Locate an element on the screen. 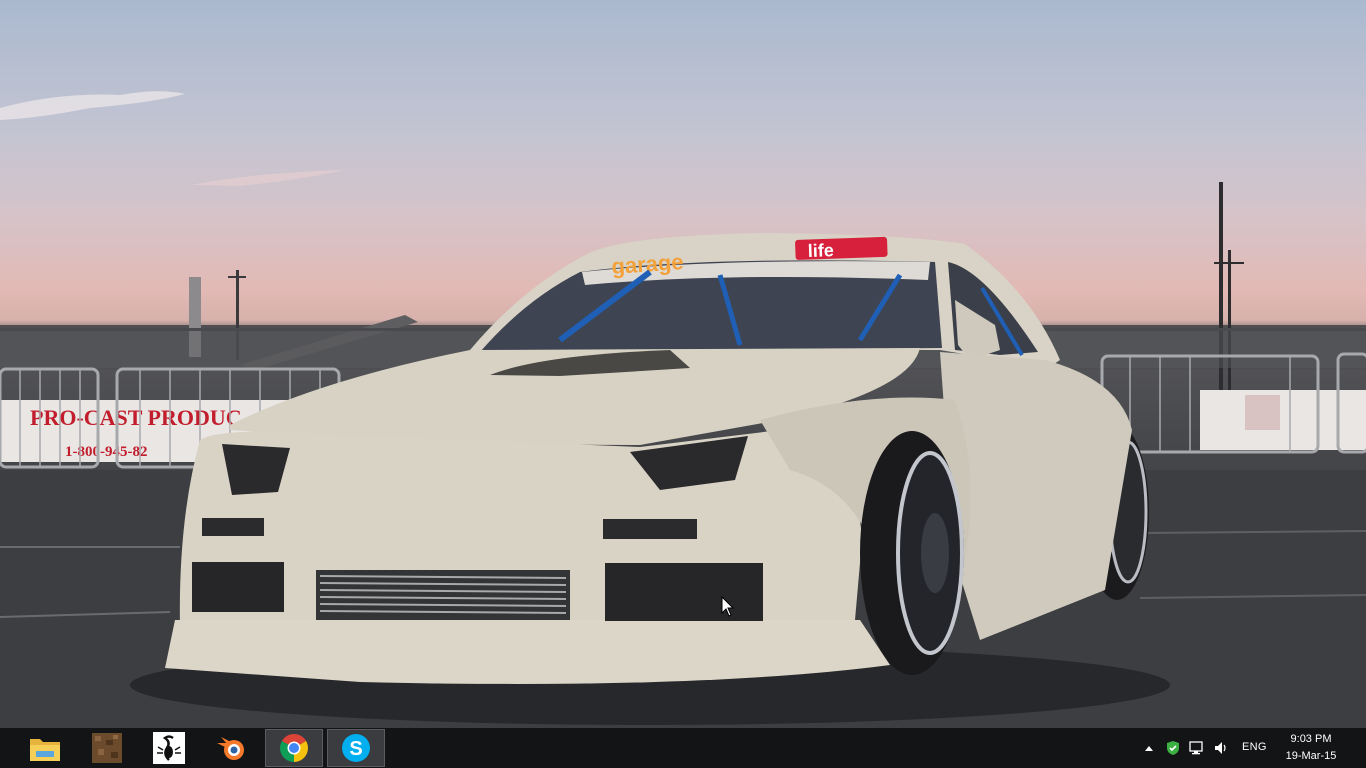 The image size is (1366, 768). show-hidden-icons-chevron-icon is located at coordinates (1149, 748).